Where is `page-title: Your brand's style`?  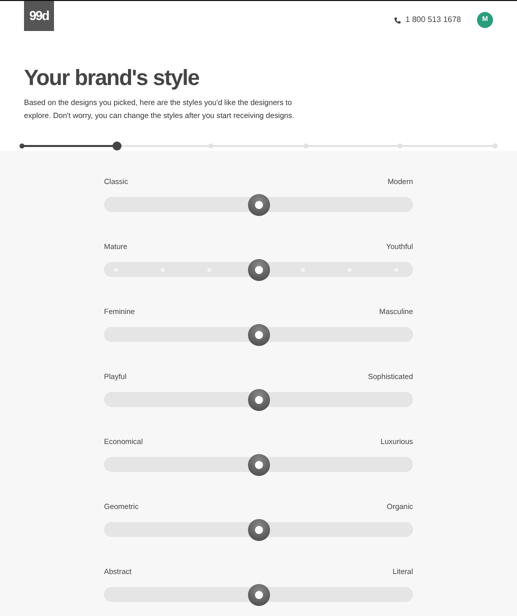 page-title: Your brand's style is located at coordinates (112, 78).